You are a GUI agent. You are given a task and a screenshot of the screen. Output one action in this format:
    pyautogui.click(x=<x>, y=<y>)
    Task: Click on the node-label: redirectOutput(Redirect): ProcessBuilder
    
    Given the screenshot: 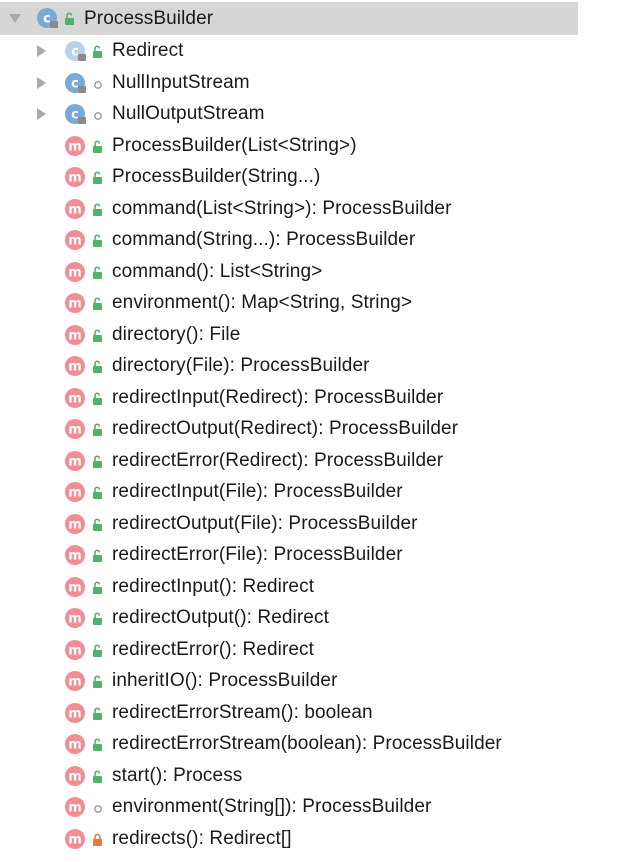 What is the action you would take?
    pyautogui.click(x=285, y=428)
    